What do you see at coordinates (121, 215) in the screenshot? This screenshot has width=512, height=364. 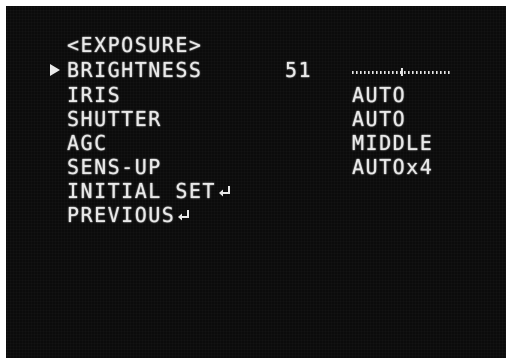 I see `menu-item-label: PREVIOUS` at bounding box center [121, 215].